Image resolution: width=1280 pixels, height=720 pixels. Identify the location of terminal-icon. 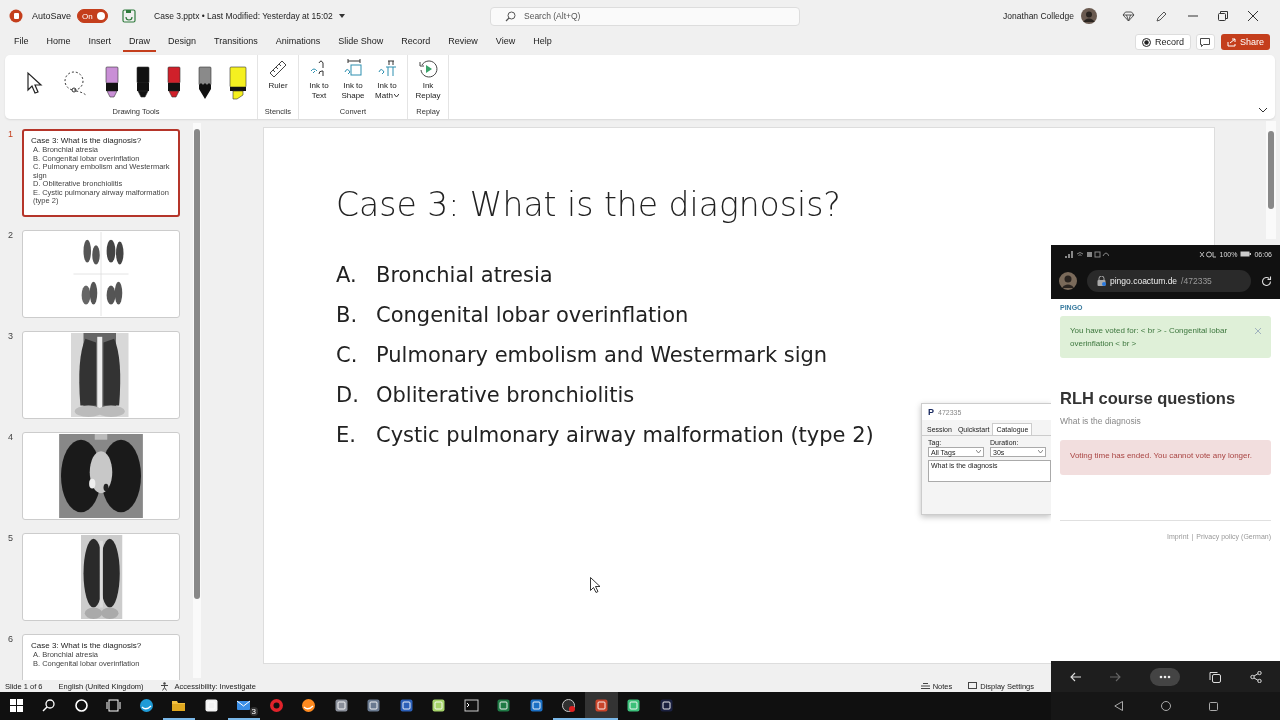
(471, 705).